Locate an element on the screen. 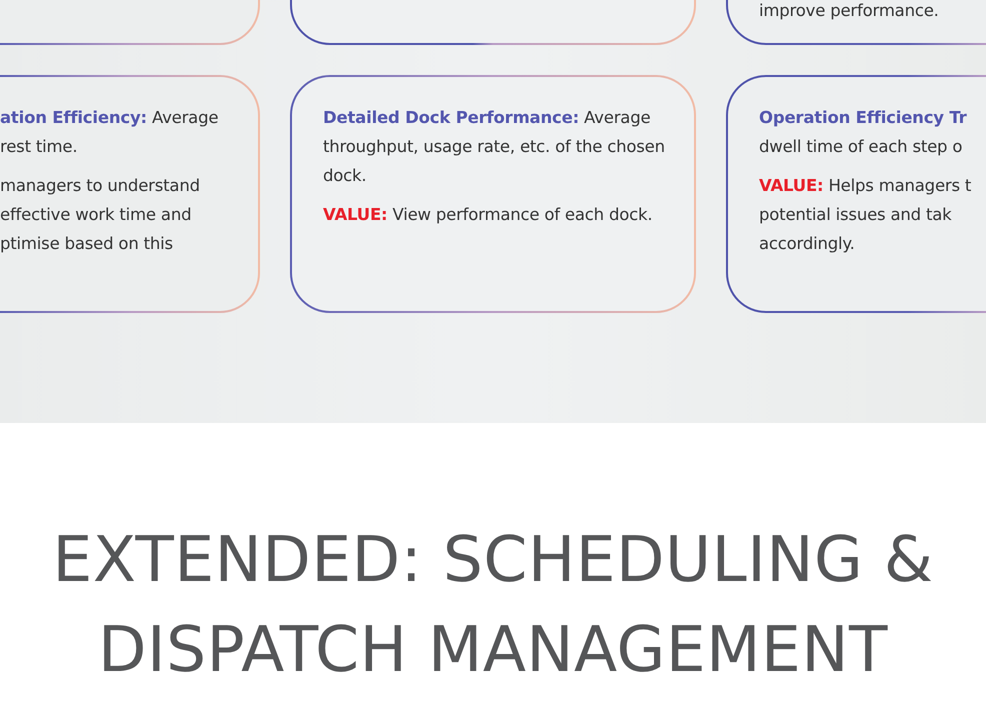 This screenshot has height=706, width=986. card-text: ation Efficiency: Average rest time. is located at coordinates (110, 132).